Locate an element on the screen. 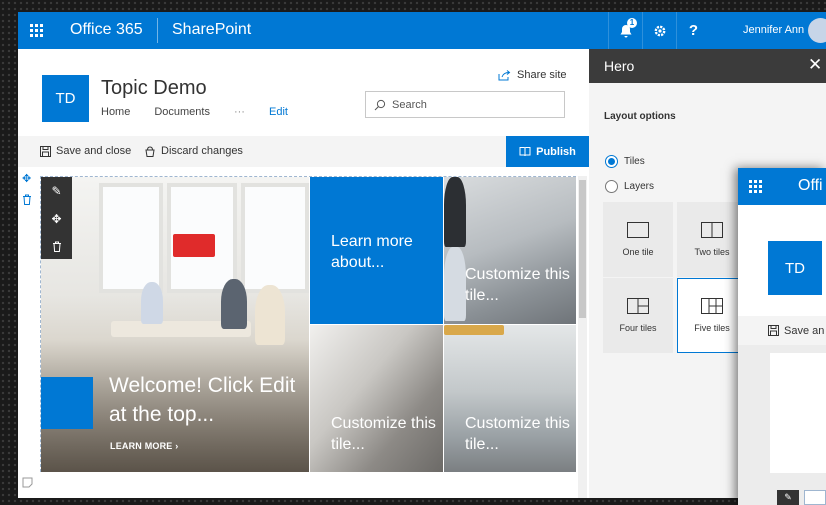  publish-label: Publish is located at coordinates (556, 151).